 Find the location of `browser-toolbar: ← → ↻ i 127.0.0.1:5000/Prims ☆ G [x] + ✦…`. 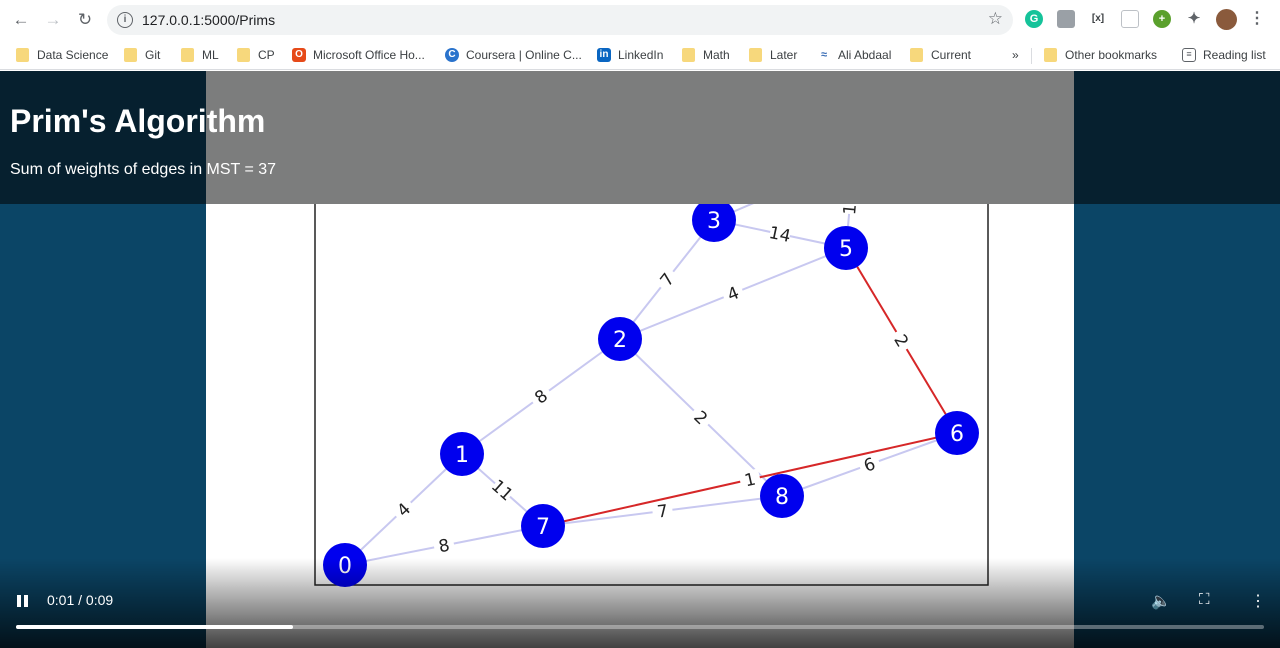

browser-toolbar: ← → ↻ i 127.0.0.1:5000/Prims ☆ G [x] + ✦… is located at coordinates (640, 20).